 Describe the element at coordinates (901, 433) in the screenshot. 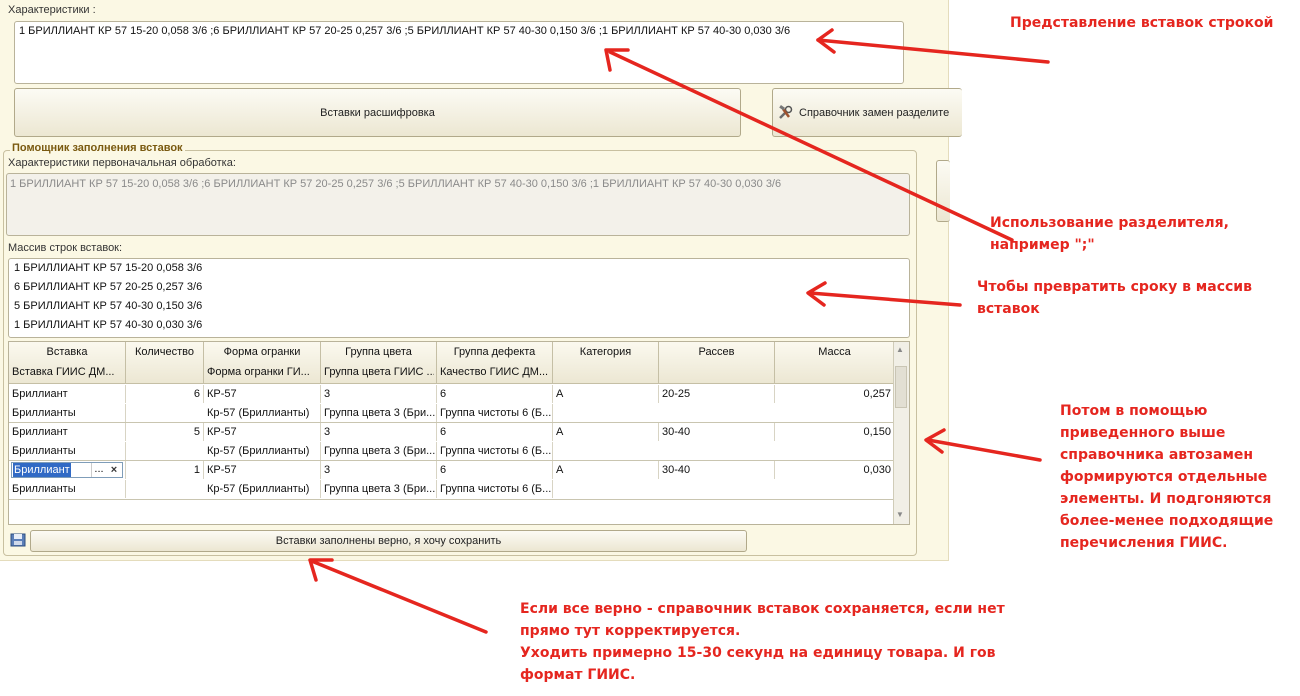

I see `table-scrollbar: ▲ ▼` at that location.